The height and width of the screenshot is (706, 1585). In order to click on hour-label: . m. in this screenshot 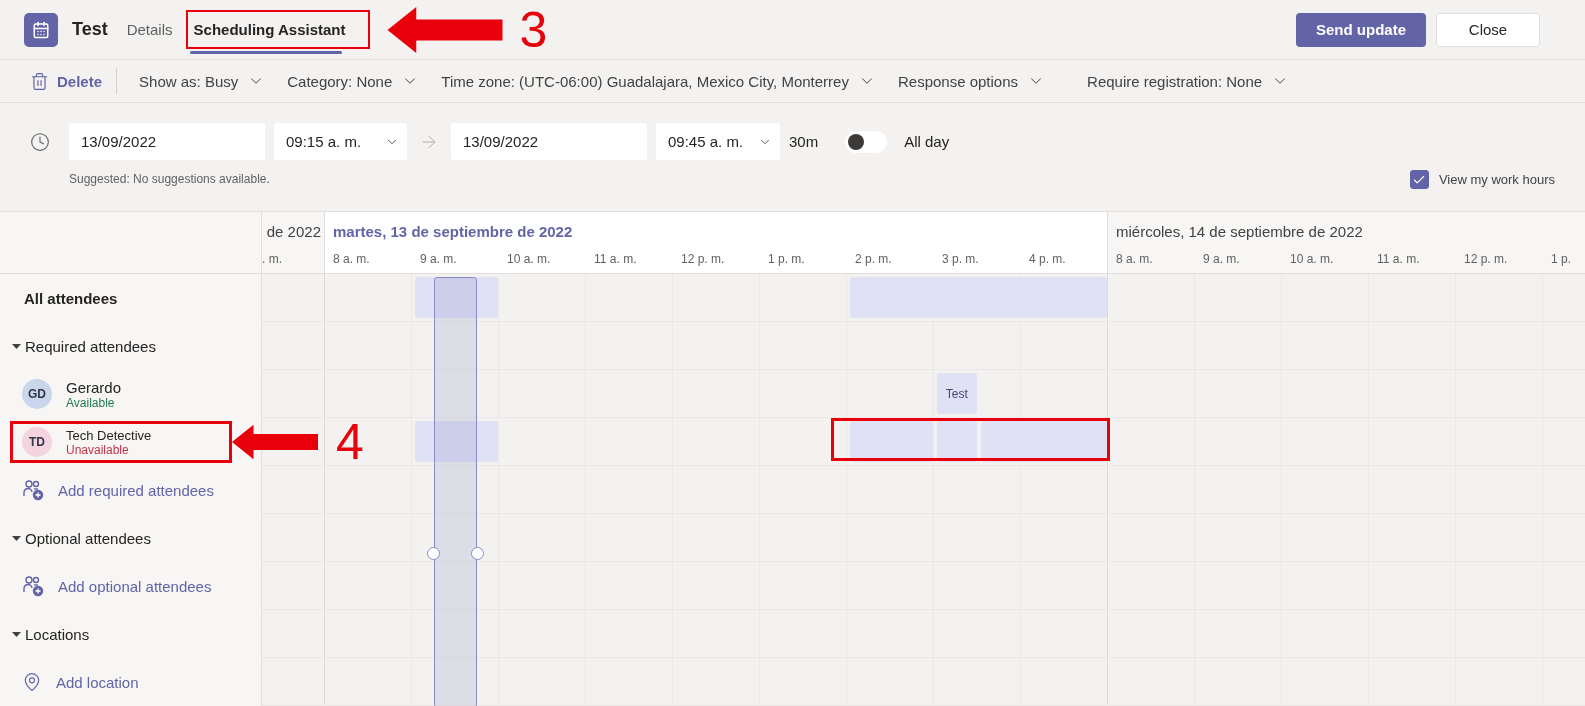, I will do `click(272, 259)`.